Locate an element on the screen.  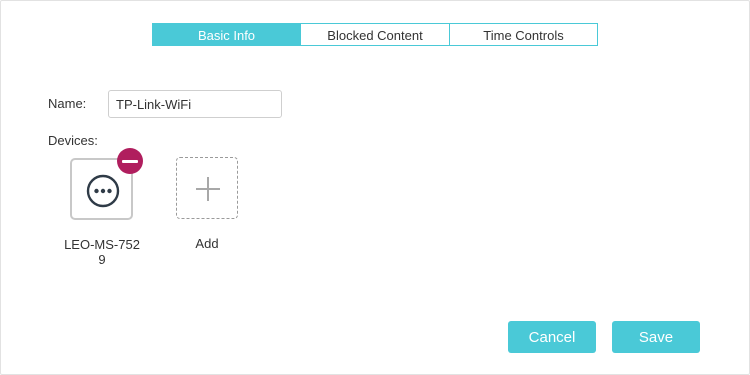
name-input is located at coordinates (195, 104).